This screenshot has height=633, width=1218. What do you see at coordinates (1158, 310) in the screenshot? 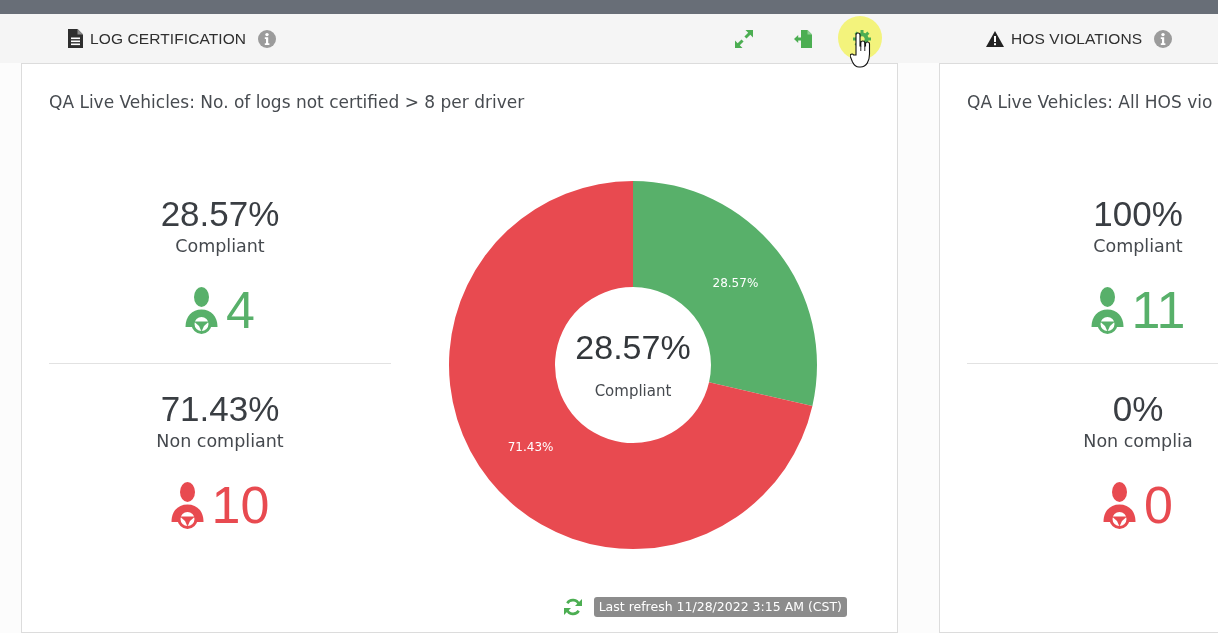
I see `driver-count: 11` at bounding box center [1158, 310].